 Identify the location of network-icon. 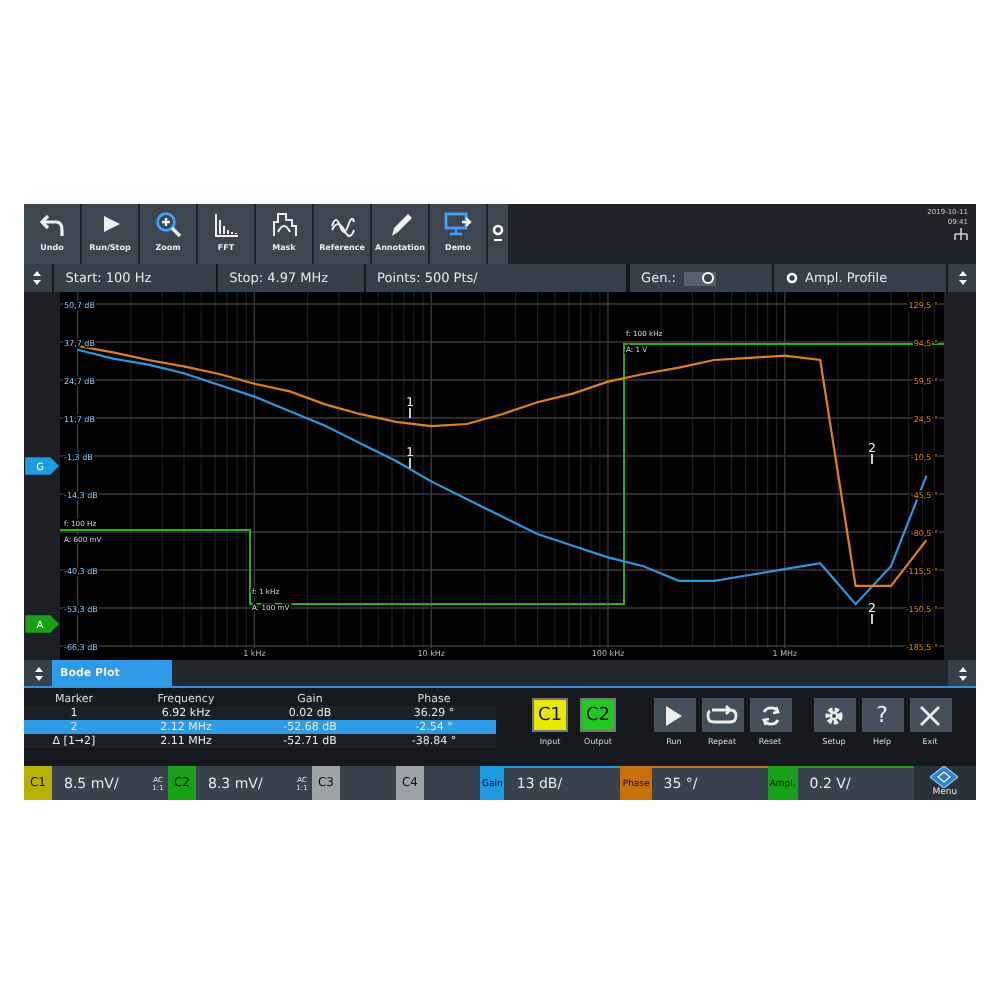
(961, 234).